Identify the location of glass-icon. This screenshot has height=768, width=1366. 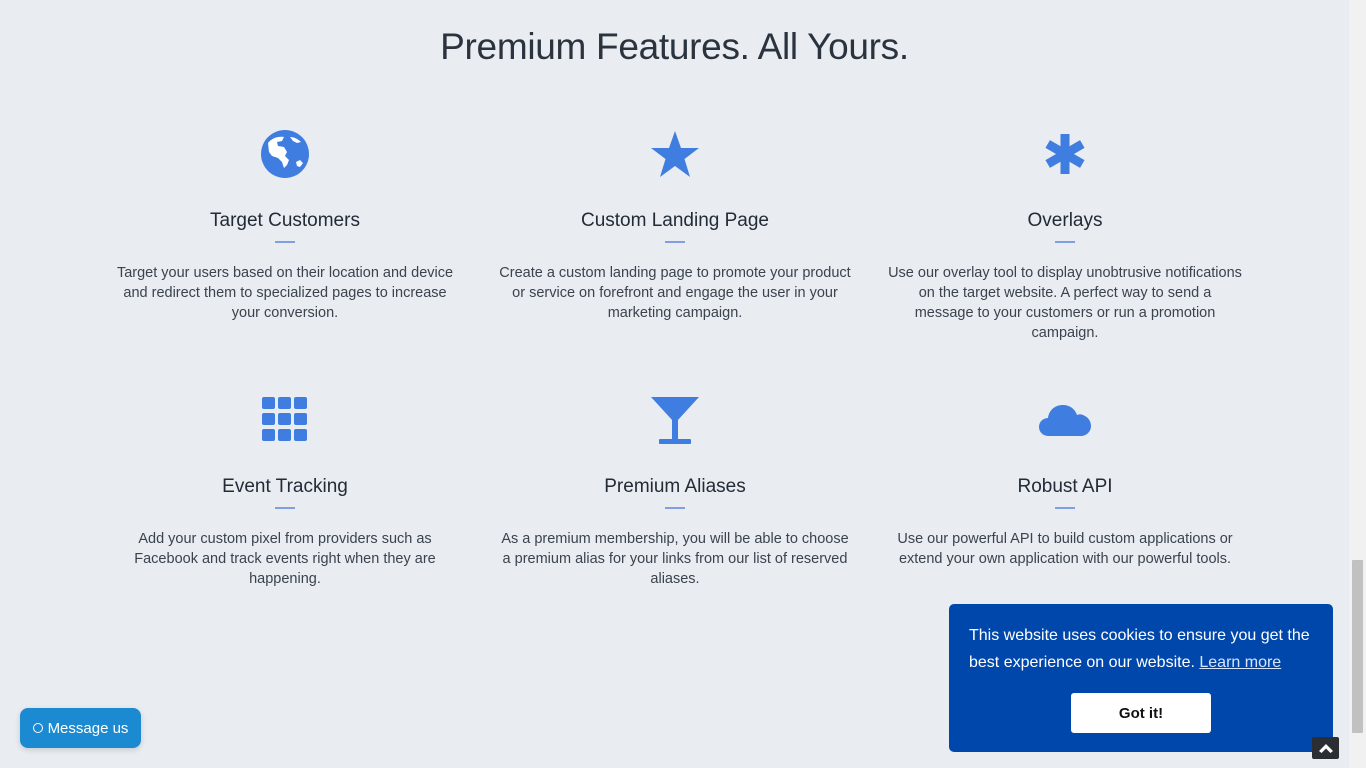
(675, 420).